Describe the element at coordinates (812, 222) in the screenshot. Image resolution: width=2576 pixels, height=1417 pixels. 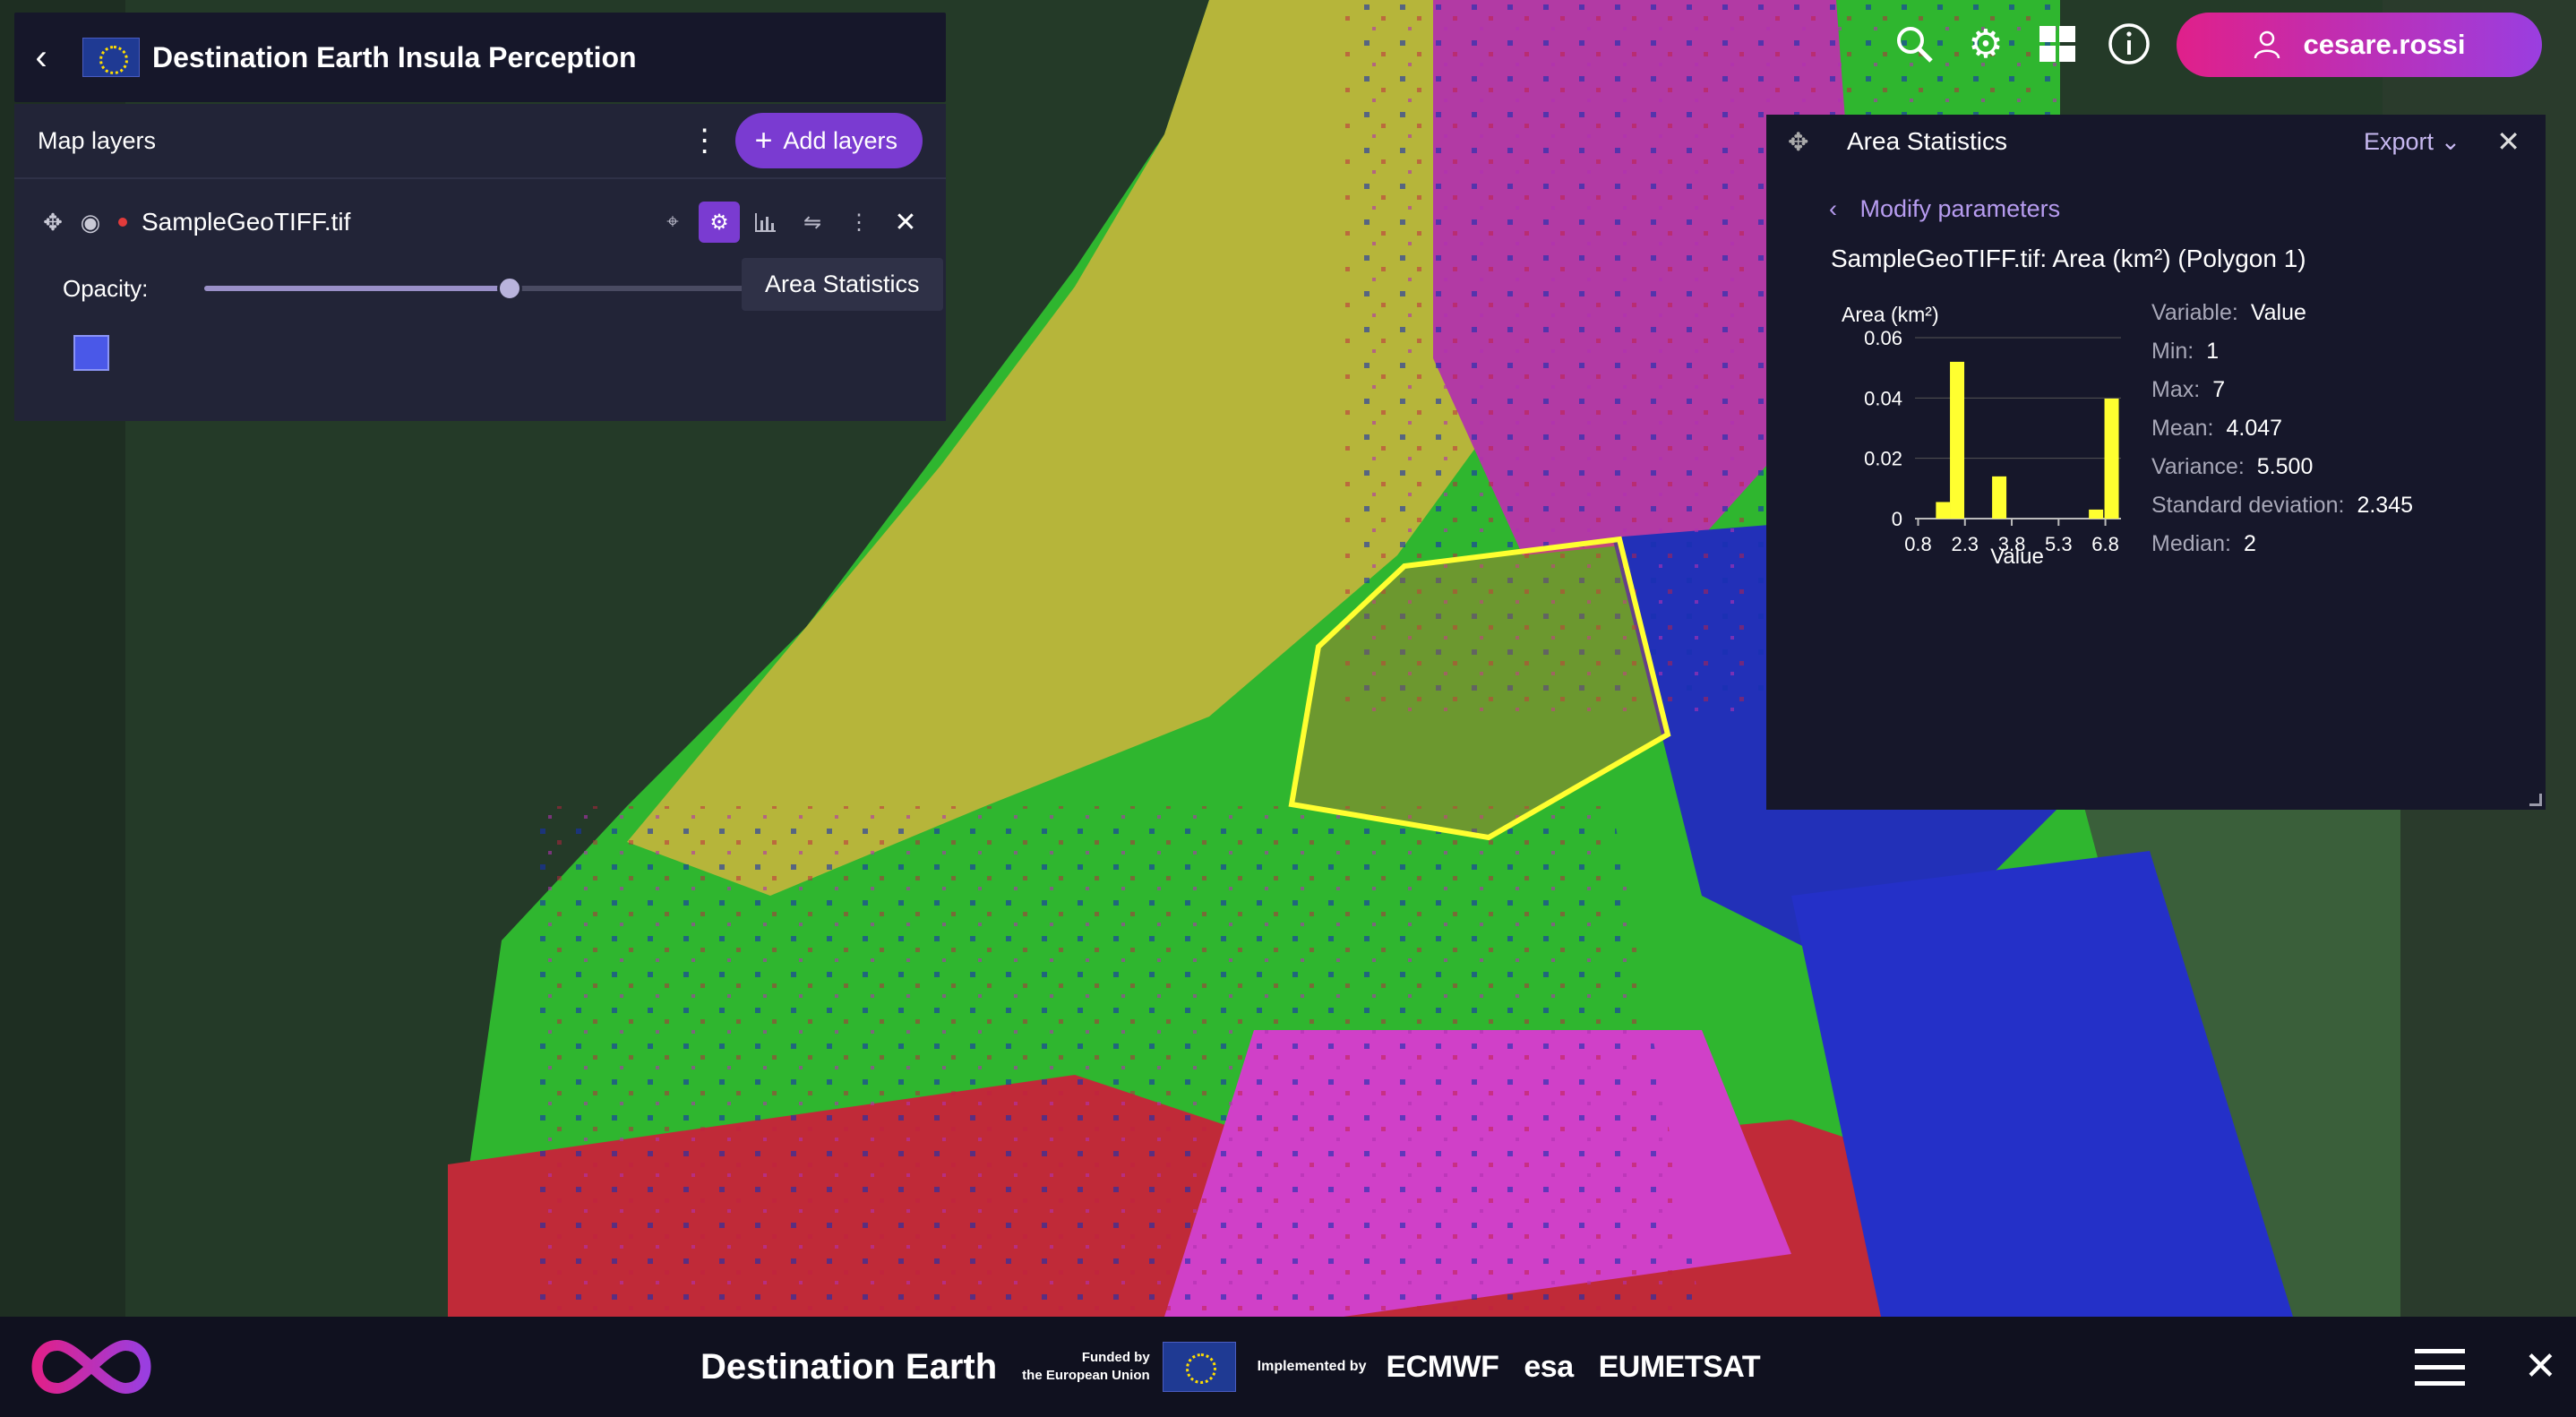
I see `swap-compare-icon: ⇋` at that location.